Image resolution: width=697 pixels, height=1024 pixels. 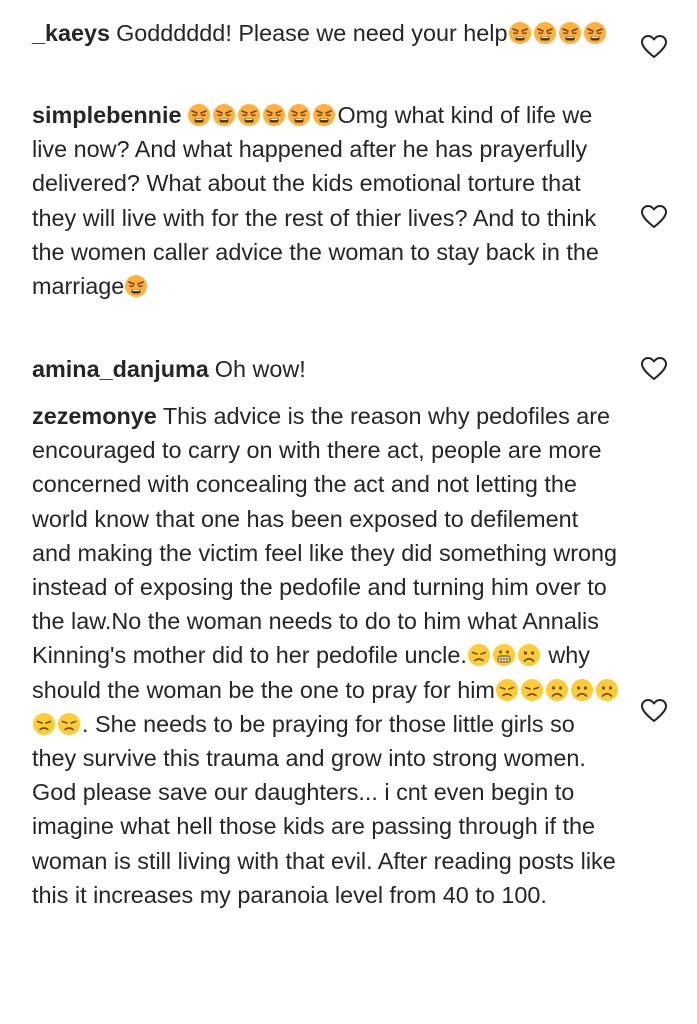 I want to click on comment: _kaeys Godddddd! Please we need your help, so click(x=327, y=33).